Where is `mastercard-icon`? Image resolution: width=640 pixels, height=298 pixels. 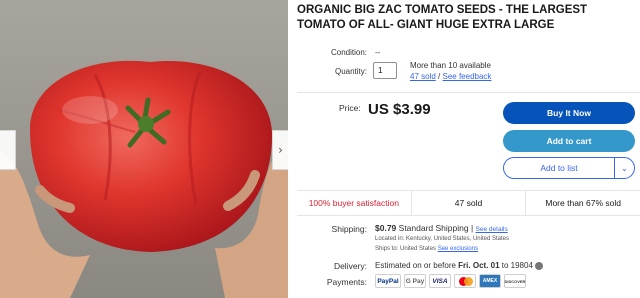 mastercard-icon is located at coordinates (465, 281).